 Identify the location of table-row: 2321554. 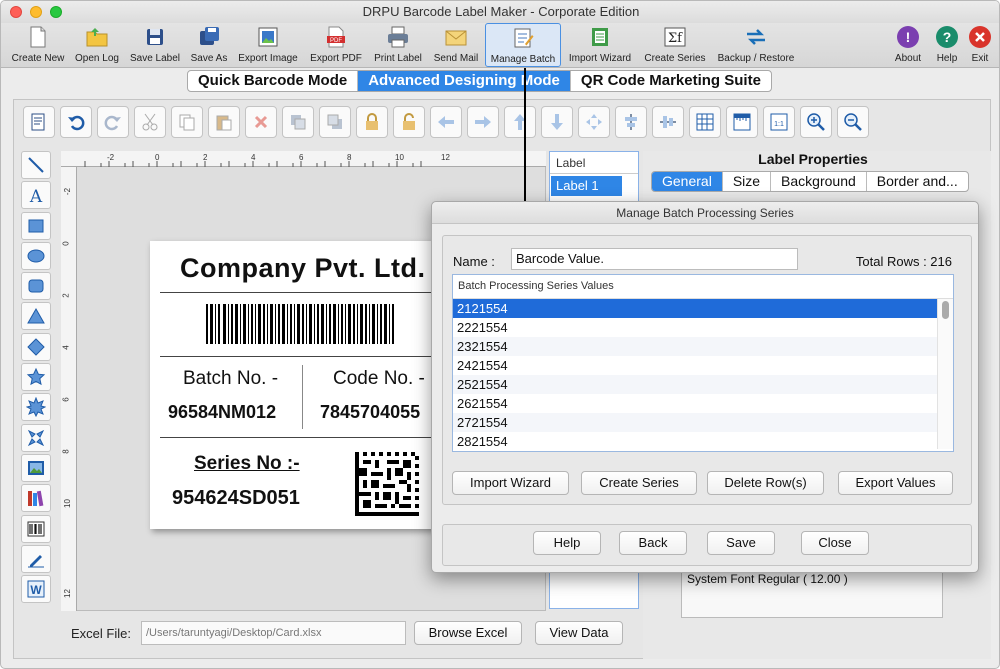
(703, 346).